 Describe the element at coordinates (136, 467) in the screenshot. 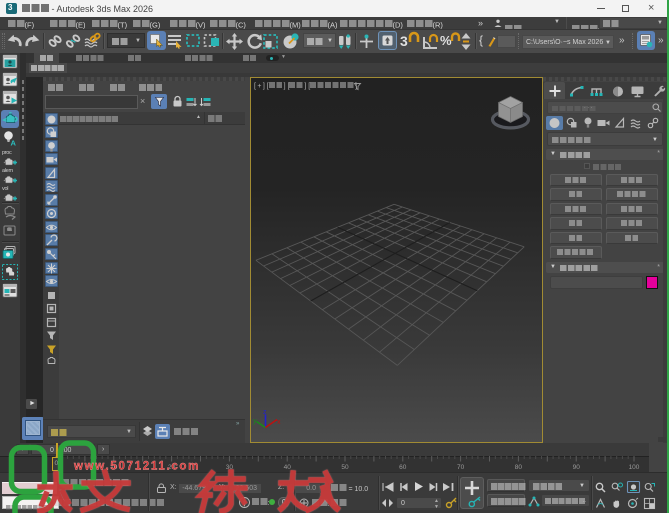

I see `svg-text: www.5071211.com` at that location.